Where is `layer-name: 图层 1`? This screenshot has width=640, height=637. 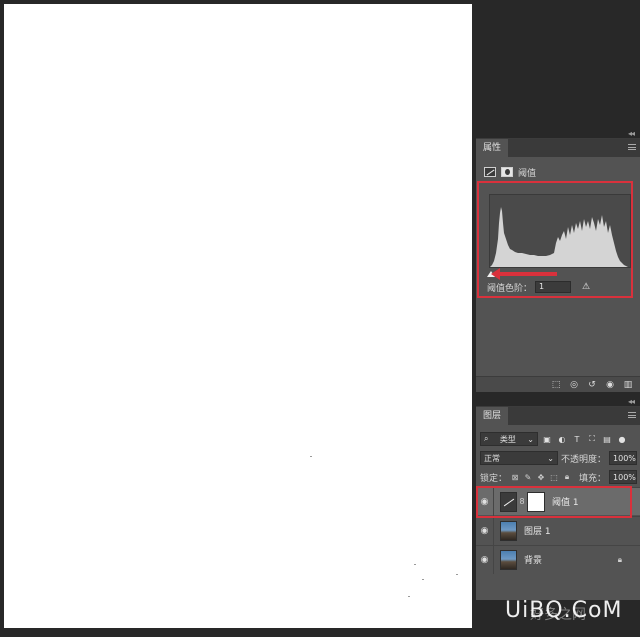
layer-name: 图层 1 is located at coordinates (537, 532).